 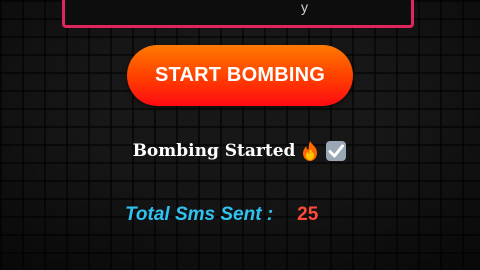 I want to click on sms-counter-label: Total Sms Sent :, so click(x=199, y=214).